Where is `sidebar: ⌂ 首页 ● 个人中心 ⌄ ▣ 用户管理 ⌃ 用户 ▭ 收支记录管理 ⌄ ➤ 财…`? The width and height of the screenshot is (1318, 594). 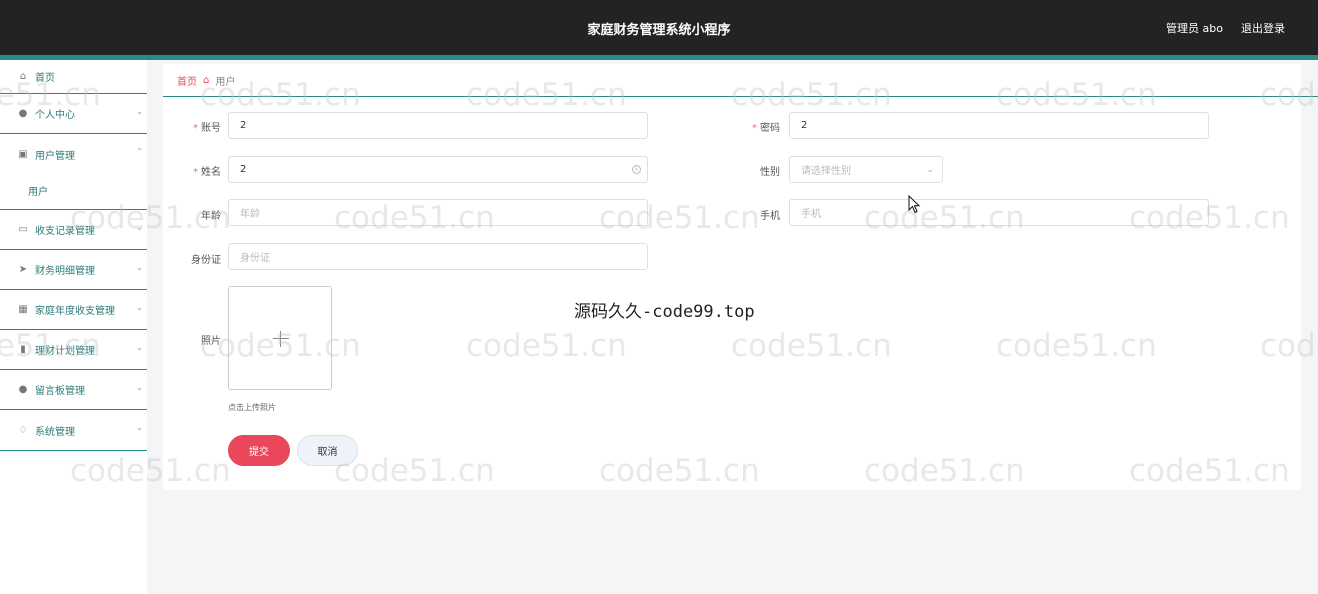
sidebar: ⌂ 首页 ● 个人中心 ⌄ ▣ 用户管理 ⌃ 用户 ▭ 收支记录管理 ⌄ ➤ 财… is located at coordinates (73, 327).